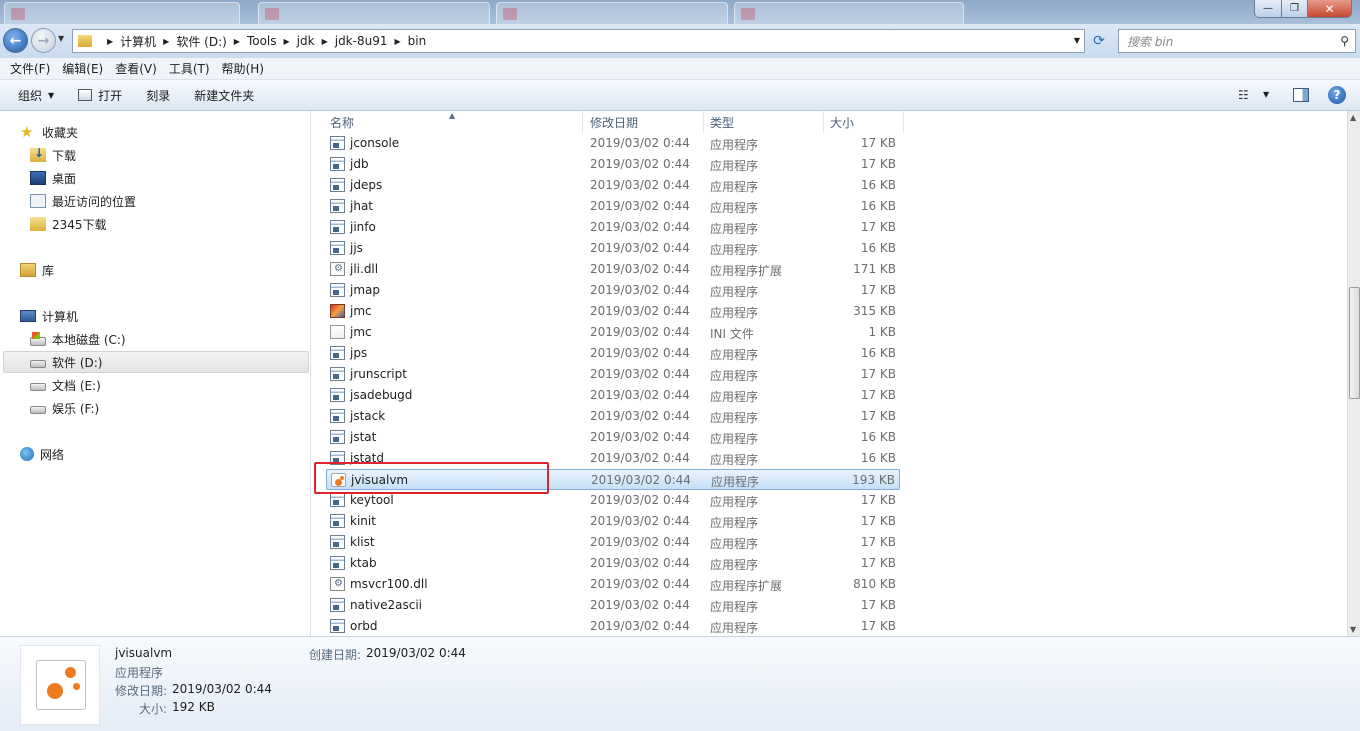 Image resolution: width=1360 pixels, height=731 pixels. Describe the element at coordinates (613, 521) in the screenshot. I see `file-row: kinit 2019/03/02 0:44 应用程序 17 KB` at that location.